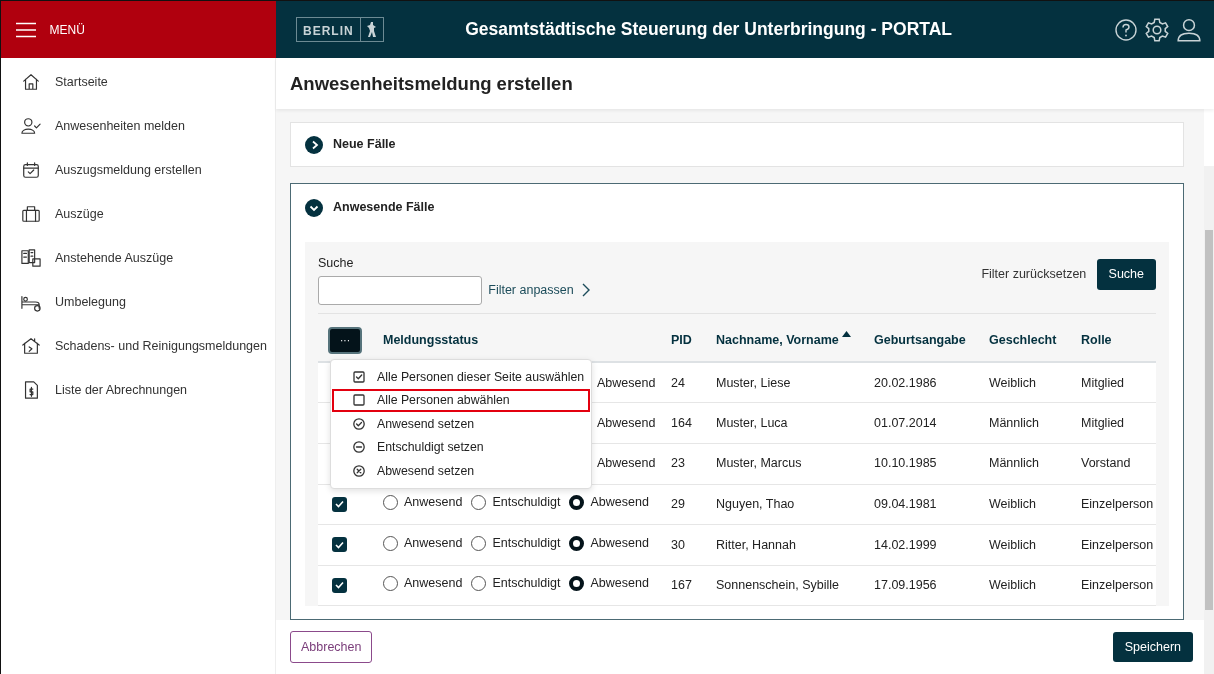  I want to click on house-icon, so click(31, 346).